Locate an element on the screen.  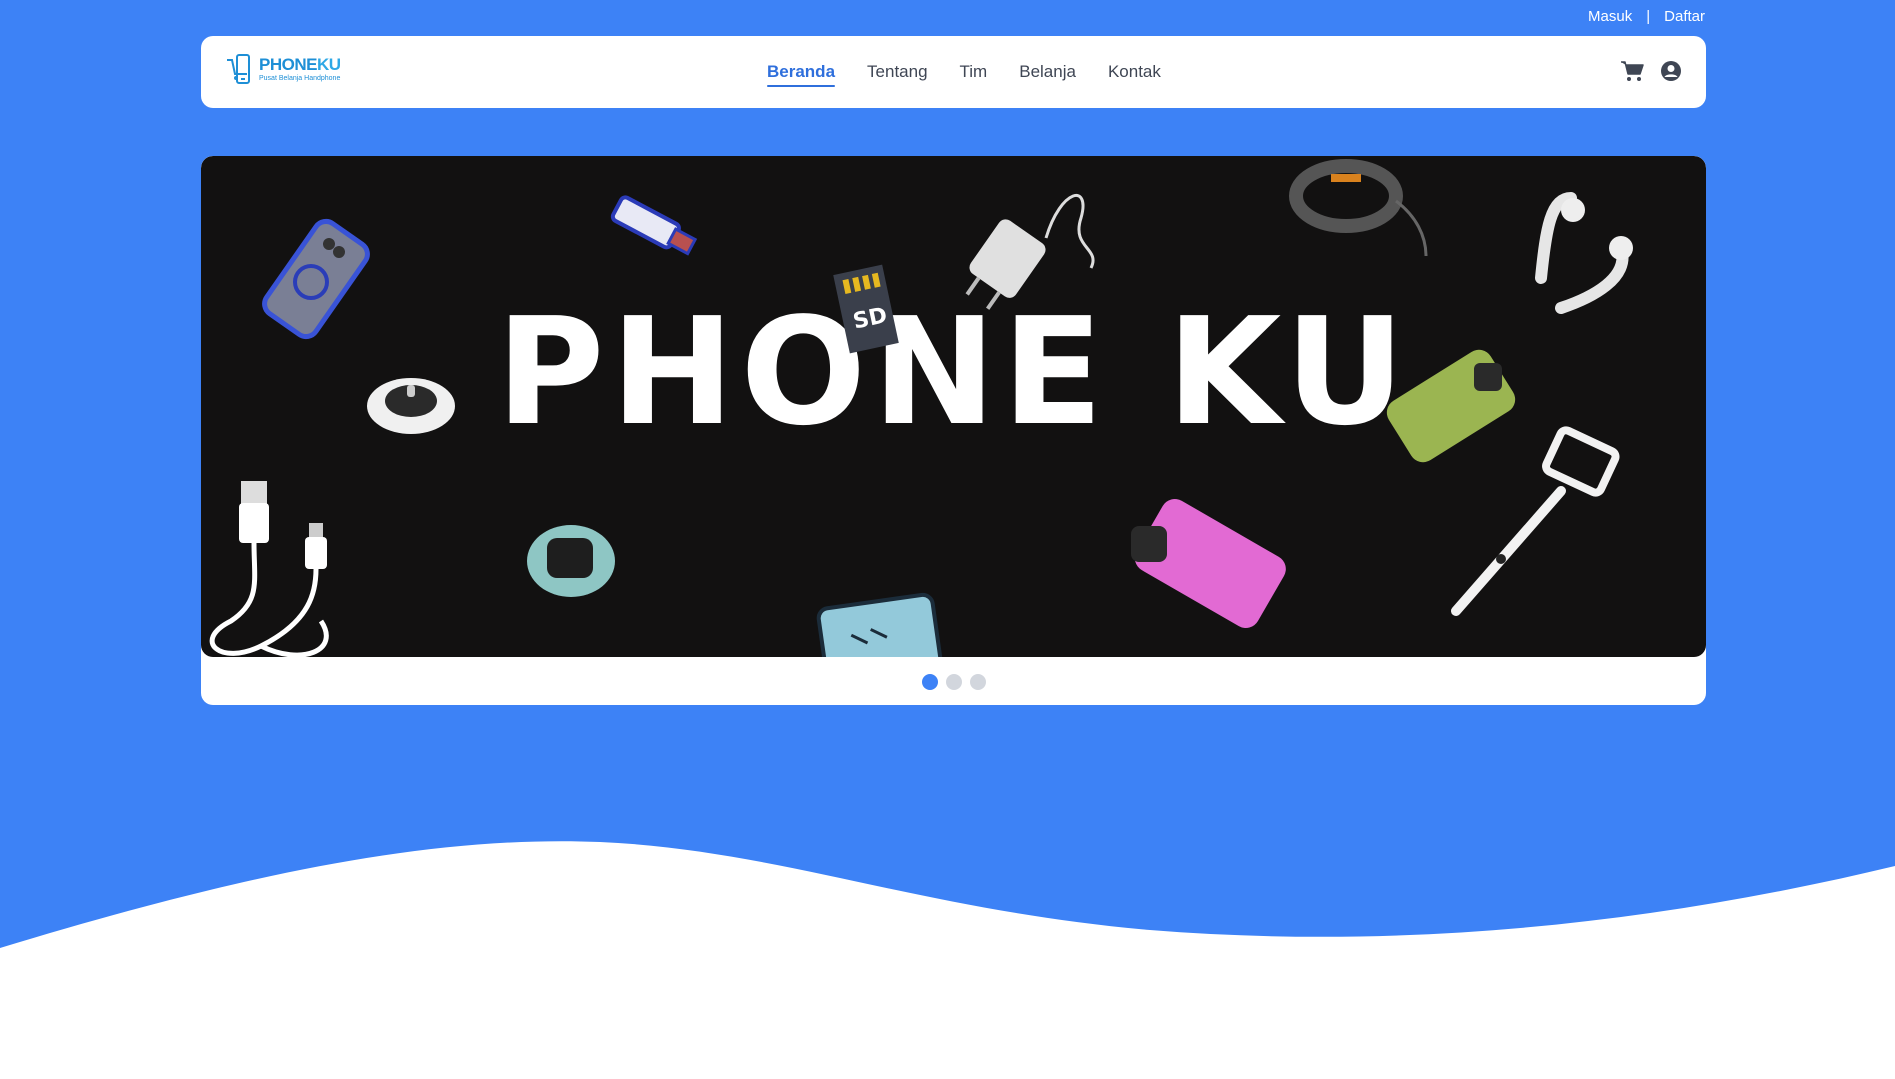
login-link: Masuk is located at coordinates (1610, 16).